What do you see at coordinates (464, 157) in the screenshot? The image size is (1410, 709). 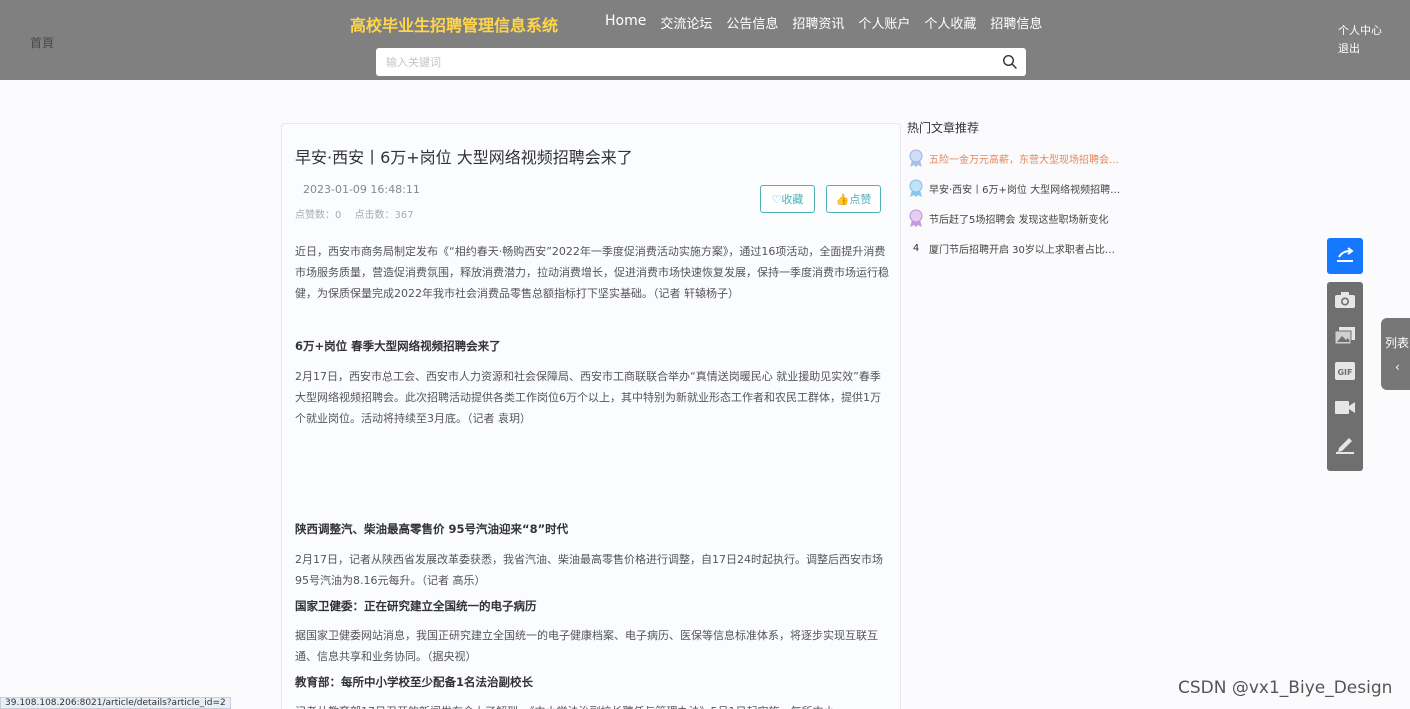 I see `article-title: 早安·西安丨6万+岗位 大型网络视频招聘会来了` at bounding box center [464, 157].